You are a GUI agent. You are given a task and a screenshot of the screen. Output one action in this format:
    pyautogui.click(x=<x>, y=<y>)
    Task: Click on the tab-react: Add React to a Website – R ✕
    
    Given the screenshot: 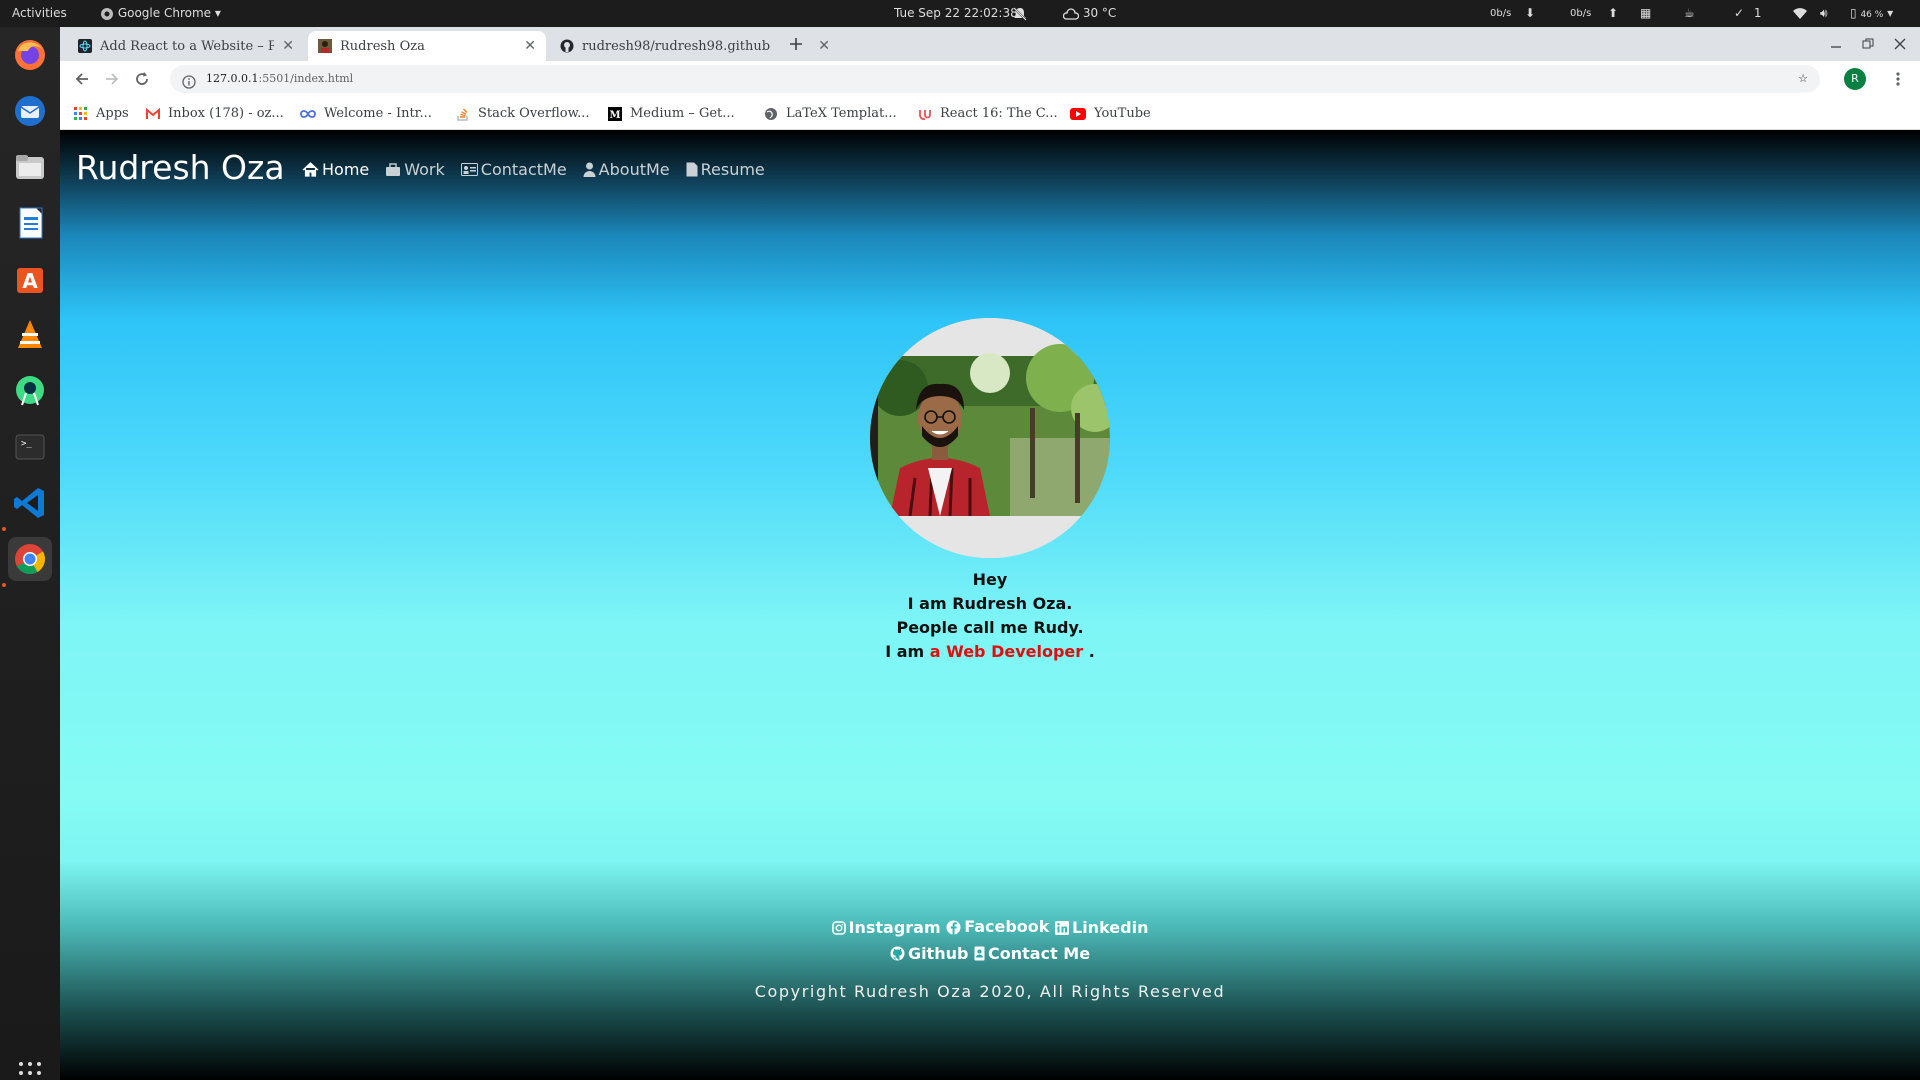 What is the action you would take?
    pyautogui.click(x=186, y=46)
    